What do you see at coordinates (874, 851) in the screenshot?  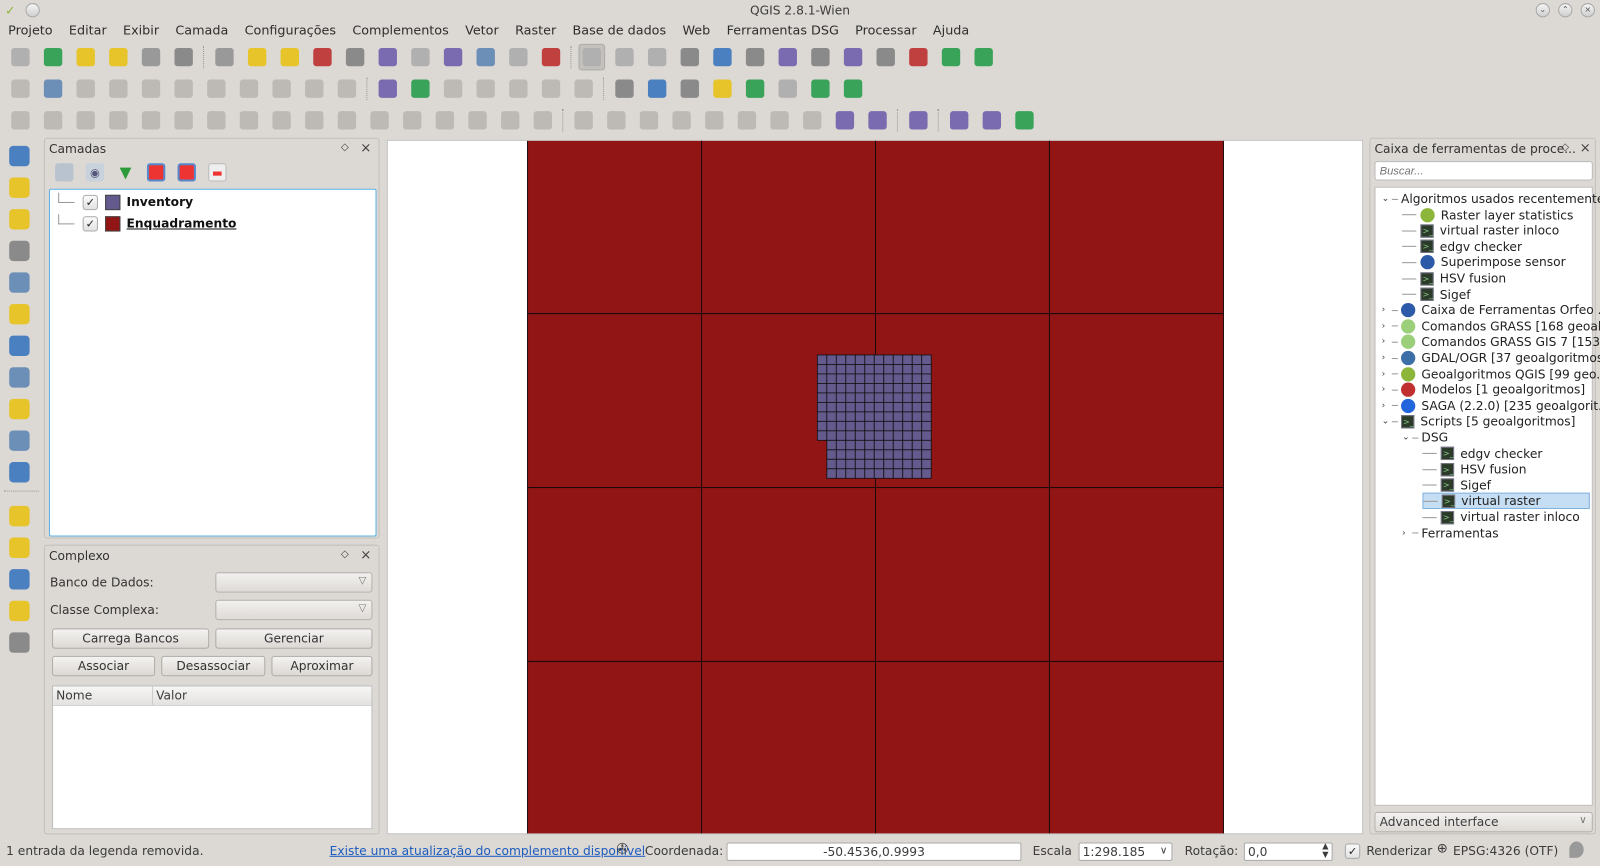 I see `coordinate-field: -50.4536,0.9993` at bounding box center [874, 851].